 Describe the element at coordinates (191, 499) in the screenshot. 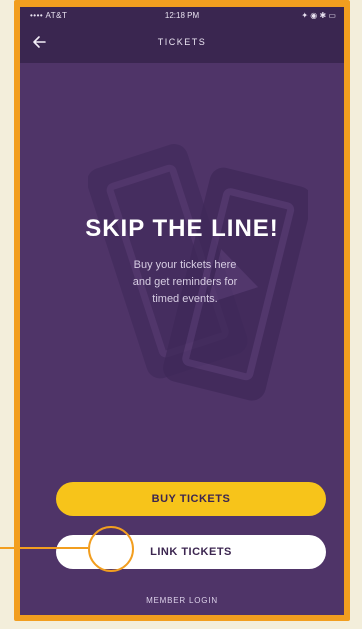

I see `buy-tickets-button: BUY TICKETS` at that location.